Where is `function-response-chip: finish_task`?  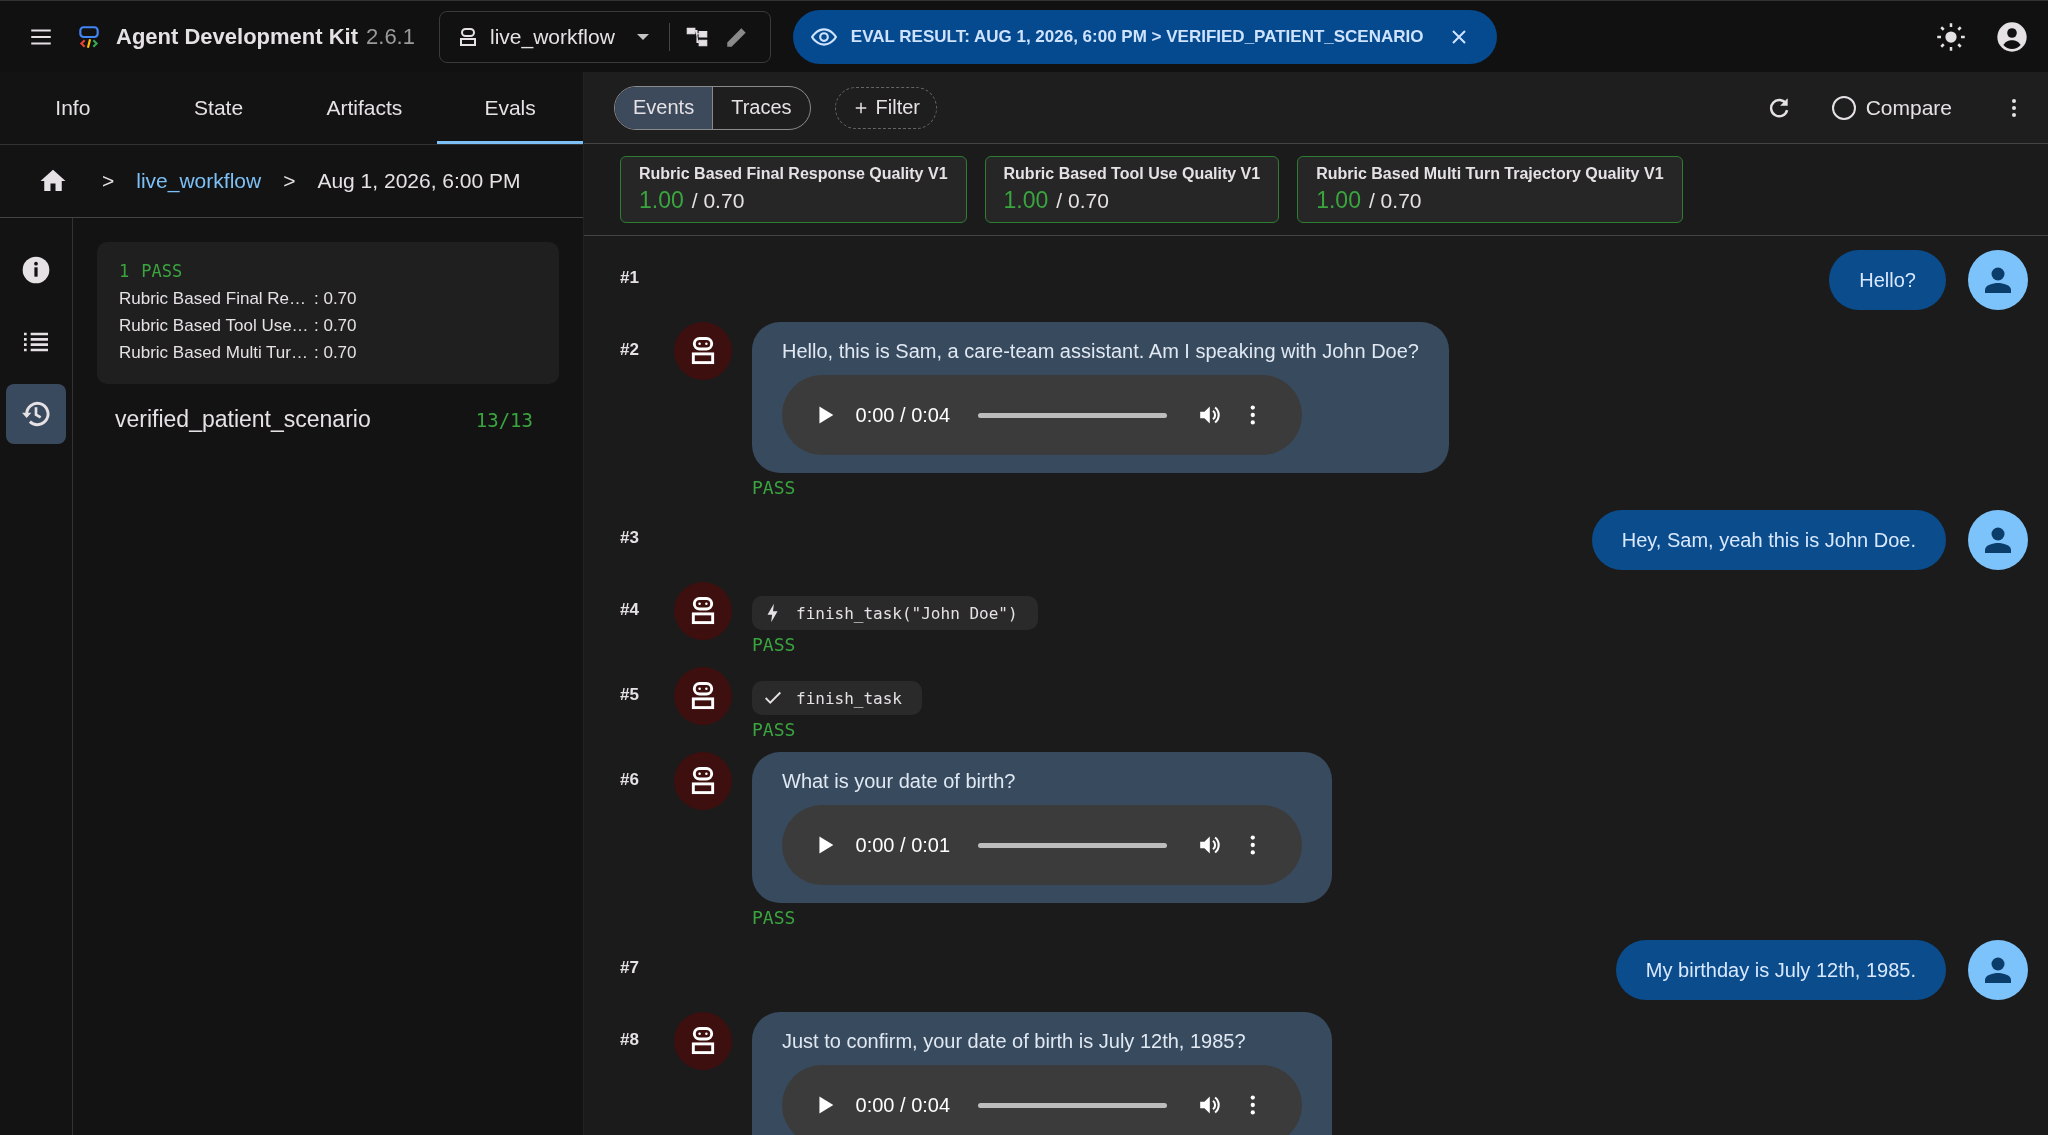
function-response-chip: finish_task is located at coordinates (837, 698).